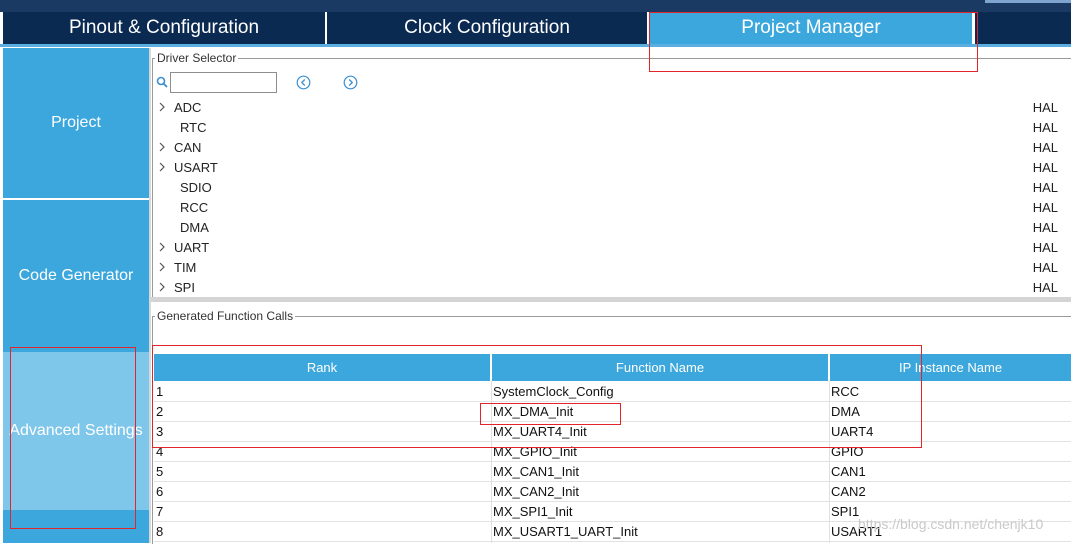 The height and width of the screenshot is (544, 1071). I want to click on sidebar-item-label: Advanced Settings, so click(76, 430).